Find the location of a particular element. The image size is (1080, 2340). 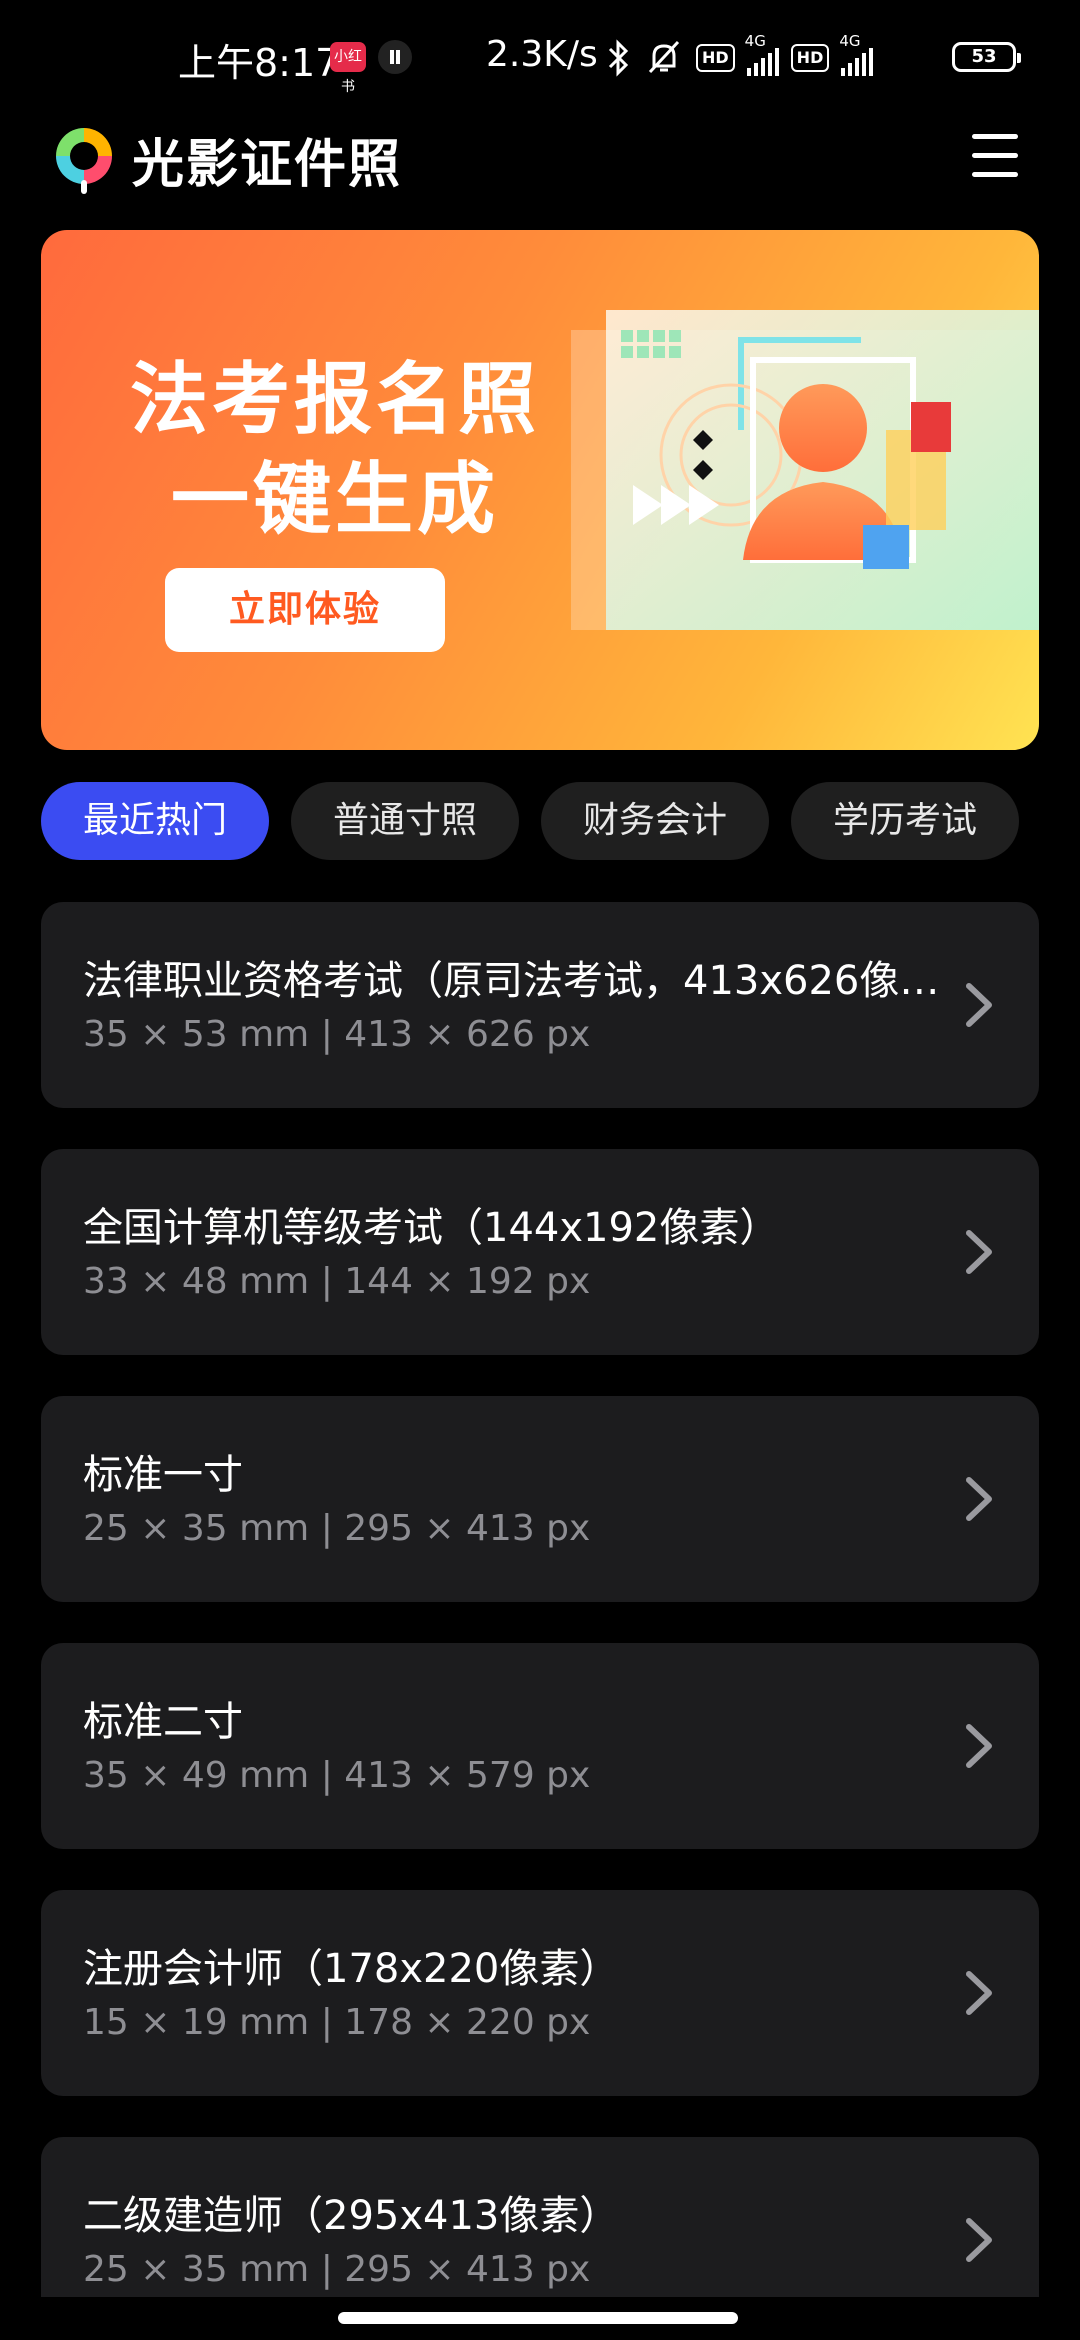

app-header: 光影证件照 is located at coordinates (540, 173).